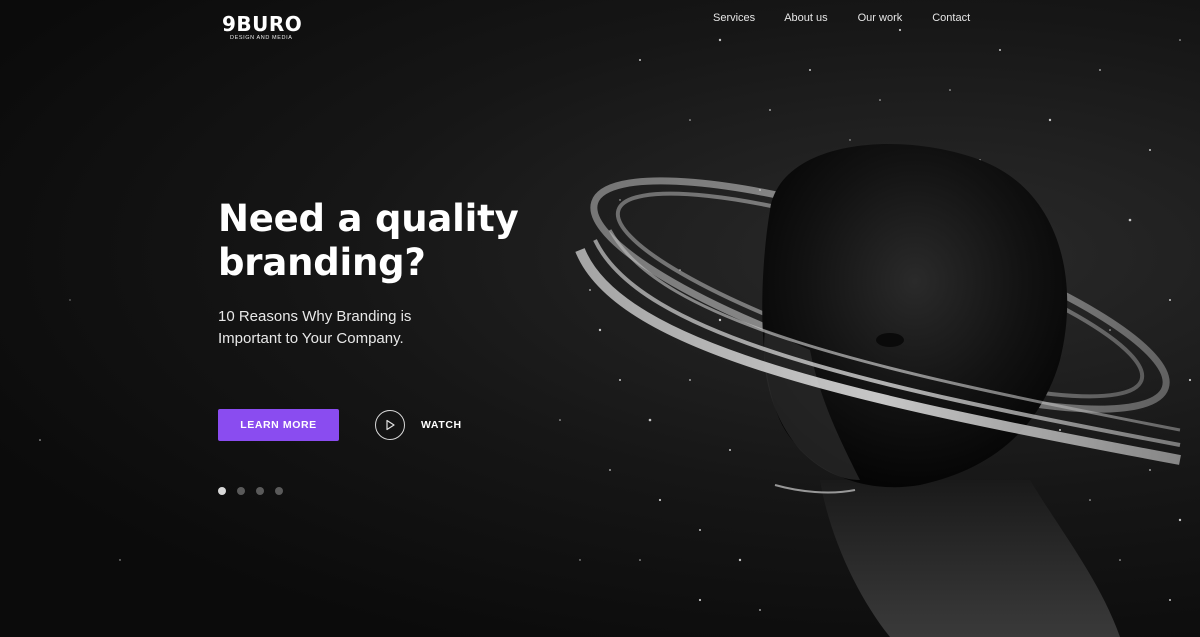  Describe the element at coordinates (734, 18) in the screenshot. I see `nav-item-services: Services` at that location.